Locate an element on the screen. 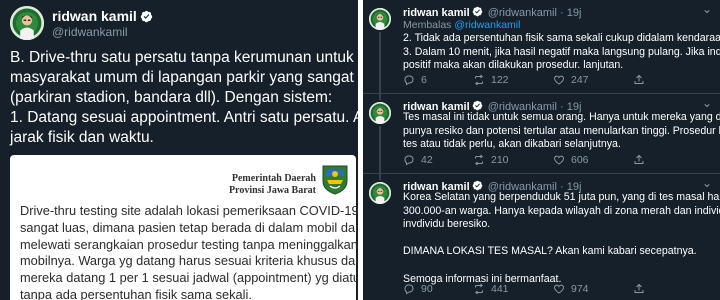 The image size is (720, 300). retweet-button: 441 is located at coordinates (491, 289).